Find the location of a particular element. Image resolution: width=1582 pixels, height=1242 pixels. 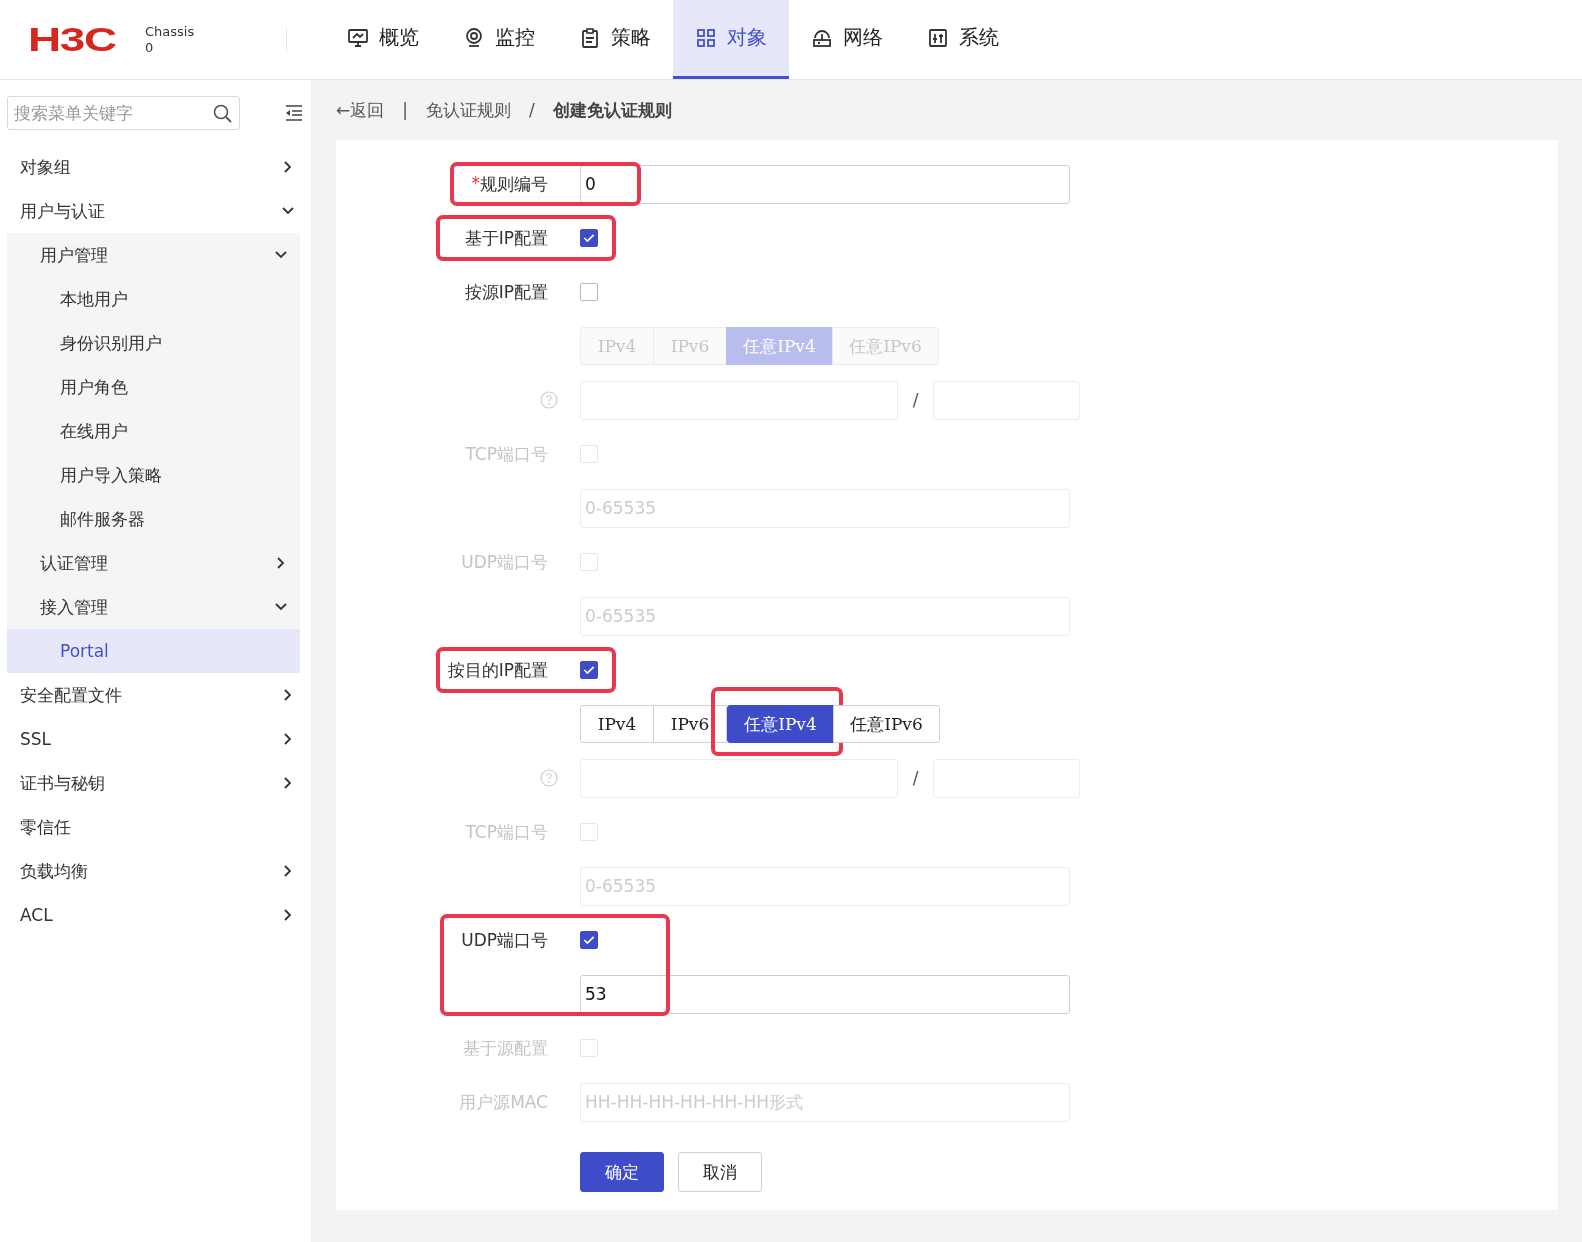

field-label: 基于源配置 is located at coordinates (505, 1048).